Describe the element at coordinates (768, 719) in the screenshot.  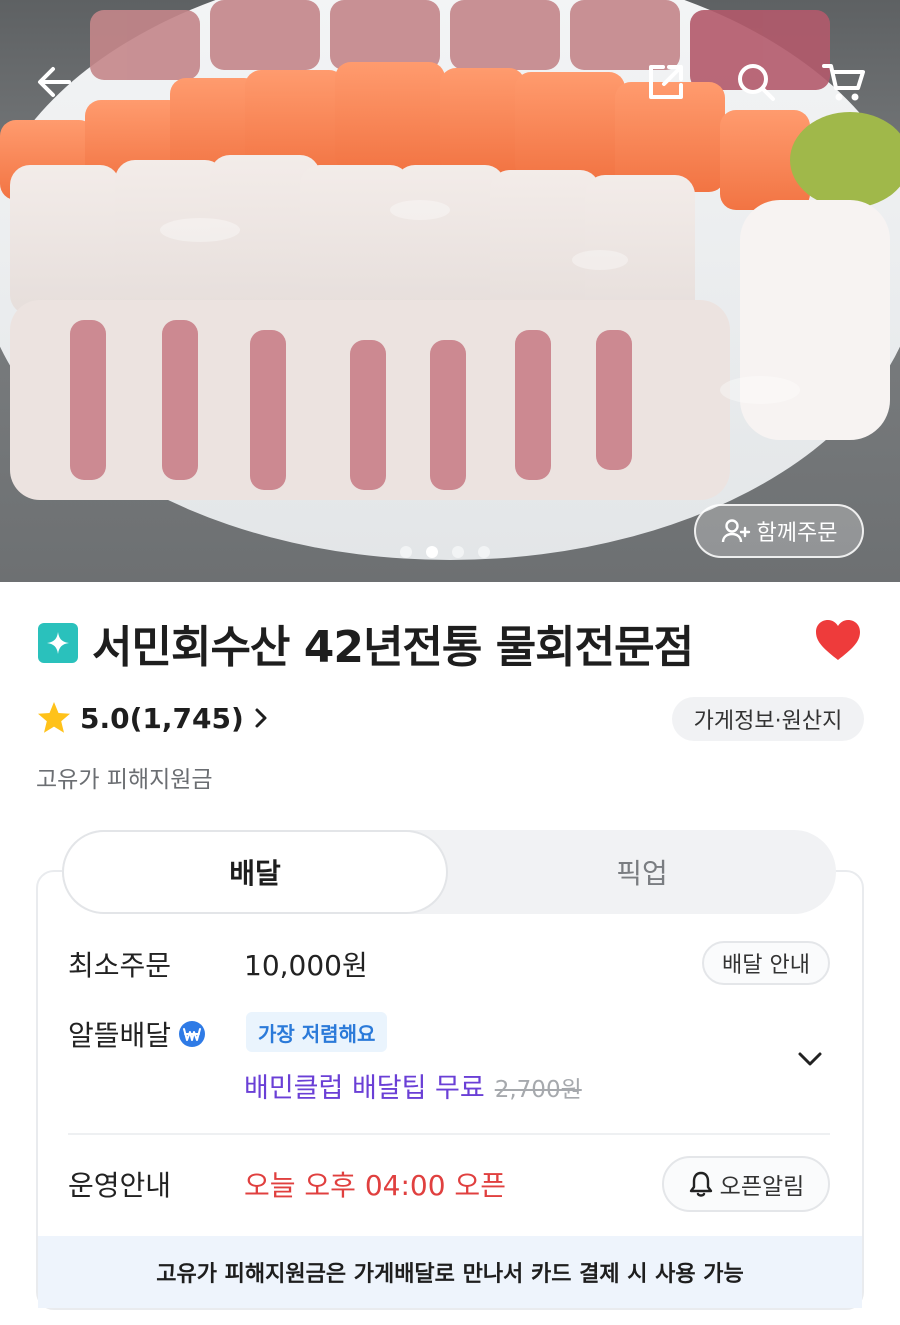
I see `store-info-button: 가게정보·원산지` at that location.